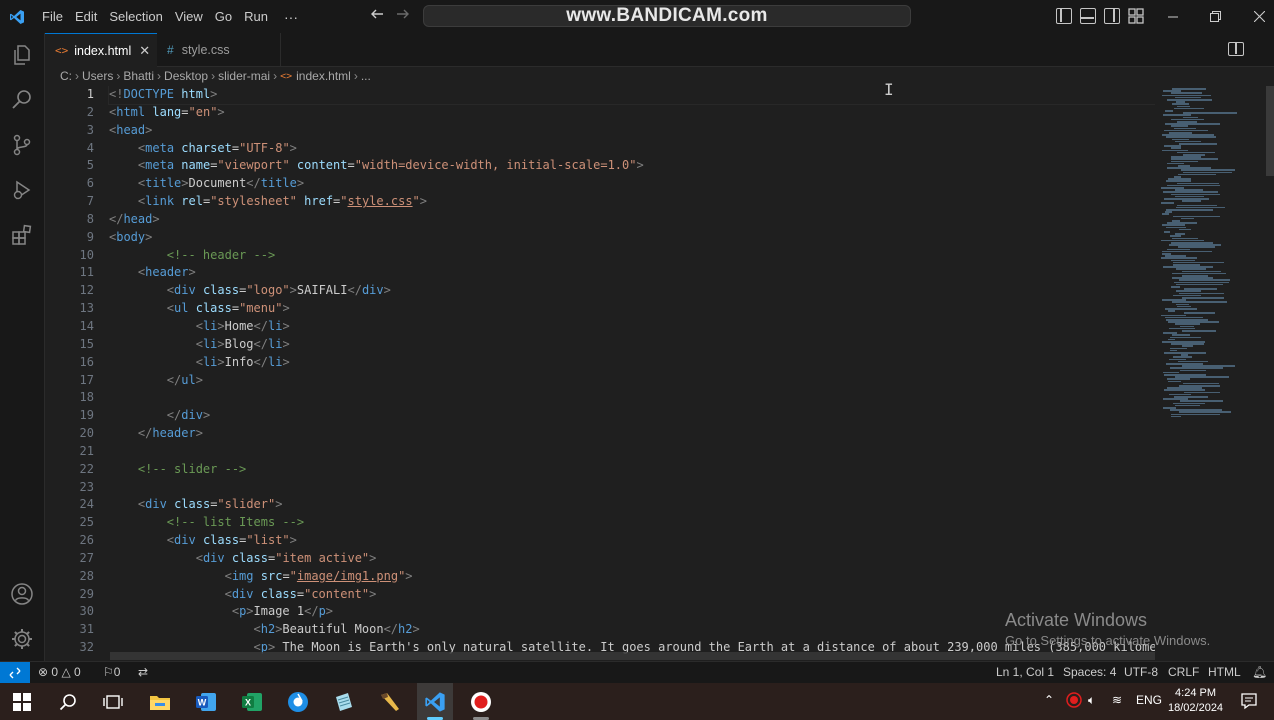 The height and width of the screenshot is (720, 1274). I want to click on code-line: <div class="item active">, so click(632, 559).